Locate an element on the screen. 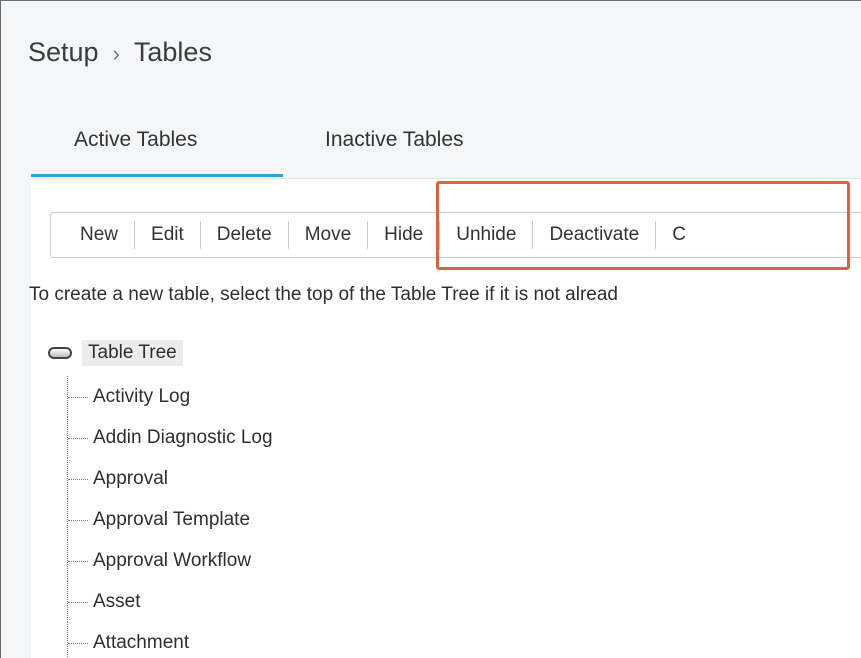 The width and height of the screenshot is (861, 658). tree-item-addin-diagnostic-log: Addin Diagnostic Log is located at coordinates (170, 437).